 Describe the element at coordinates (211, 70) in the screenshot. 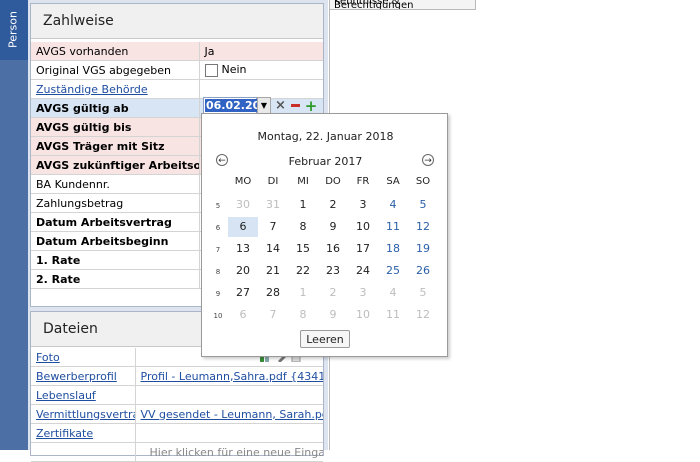

I see `checkbox` at that location.